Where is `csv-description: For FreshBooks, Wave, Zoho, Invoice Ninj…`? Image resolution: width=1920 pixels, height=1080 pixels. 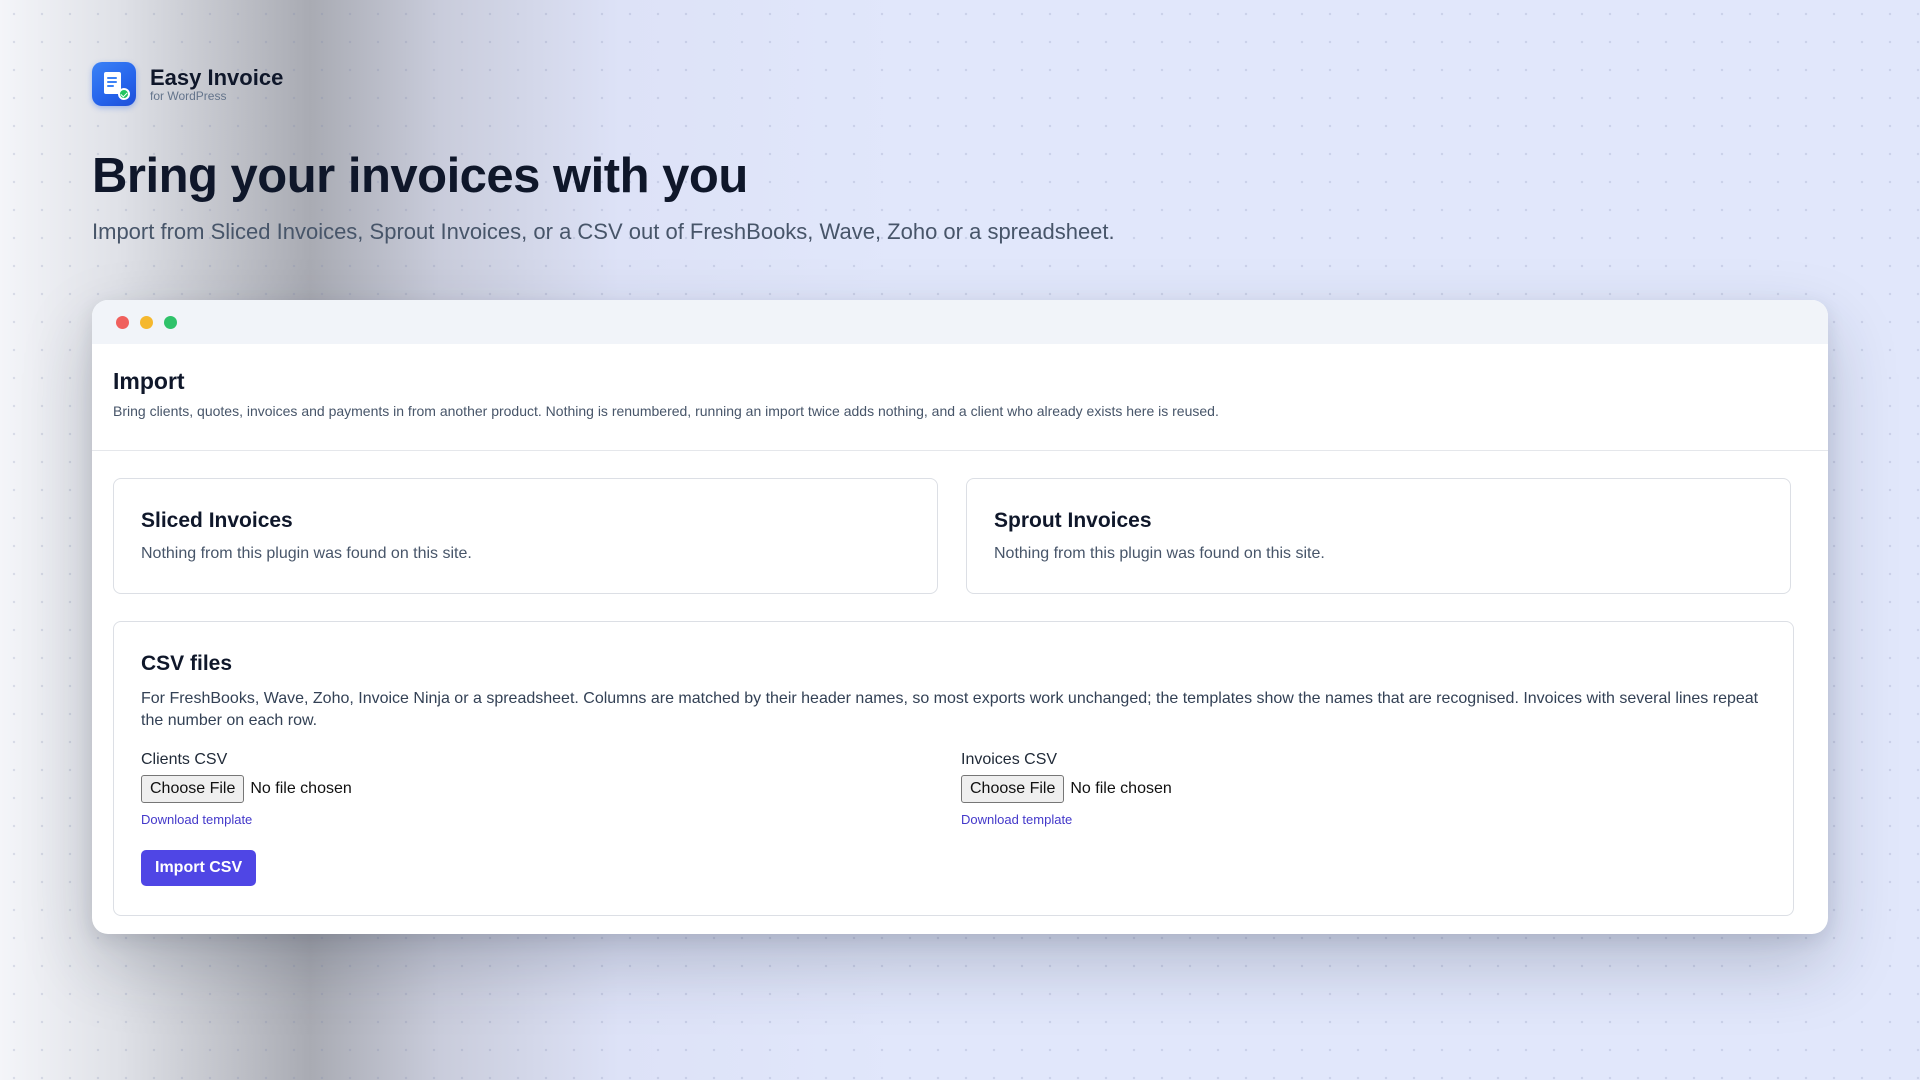
csv-description: For FreshBooks, Wave, Zoho, Invoice Ninj… is located at coordinates (950, 709).